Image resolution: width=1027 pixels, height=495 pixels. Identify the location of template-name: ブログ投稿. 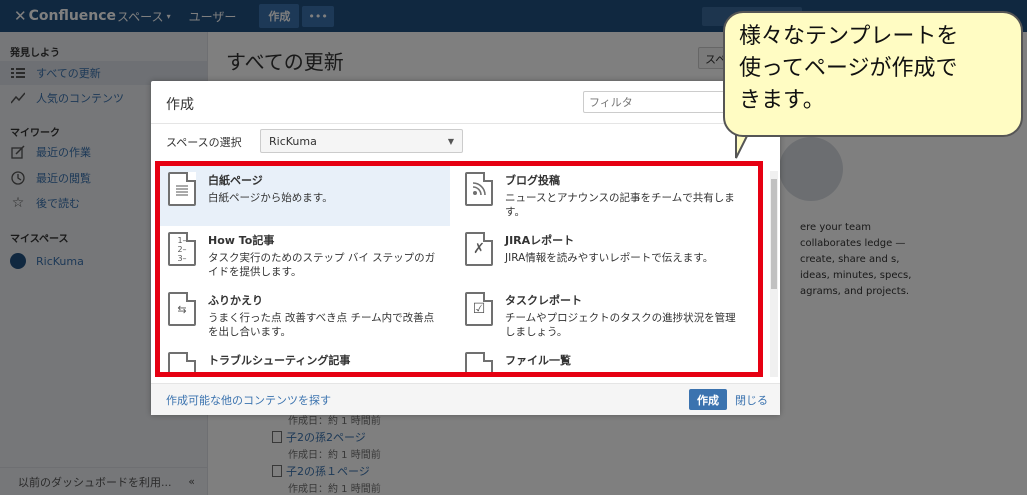
(532, 180).